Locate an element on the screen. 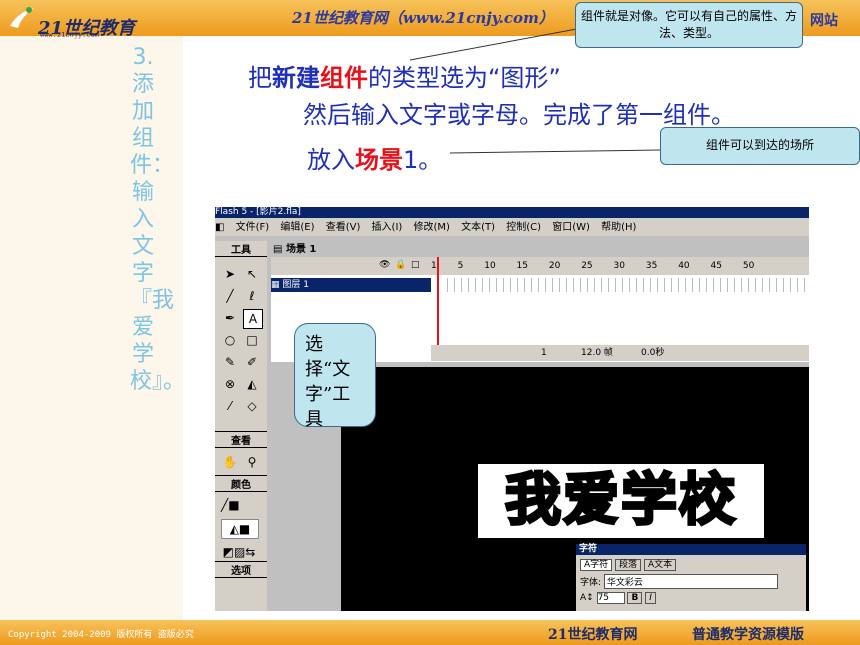 This screenshot has width=860, height=645. dropper-tool-icon: ⁄ is located at coordinates (230, 406).